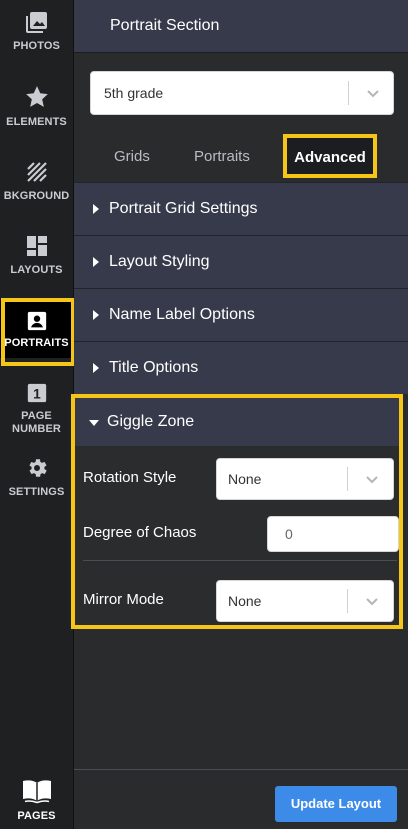  I want to click on tab-grids: Grids, so click(132, 156).